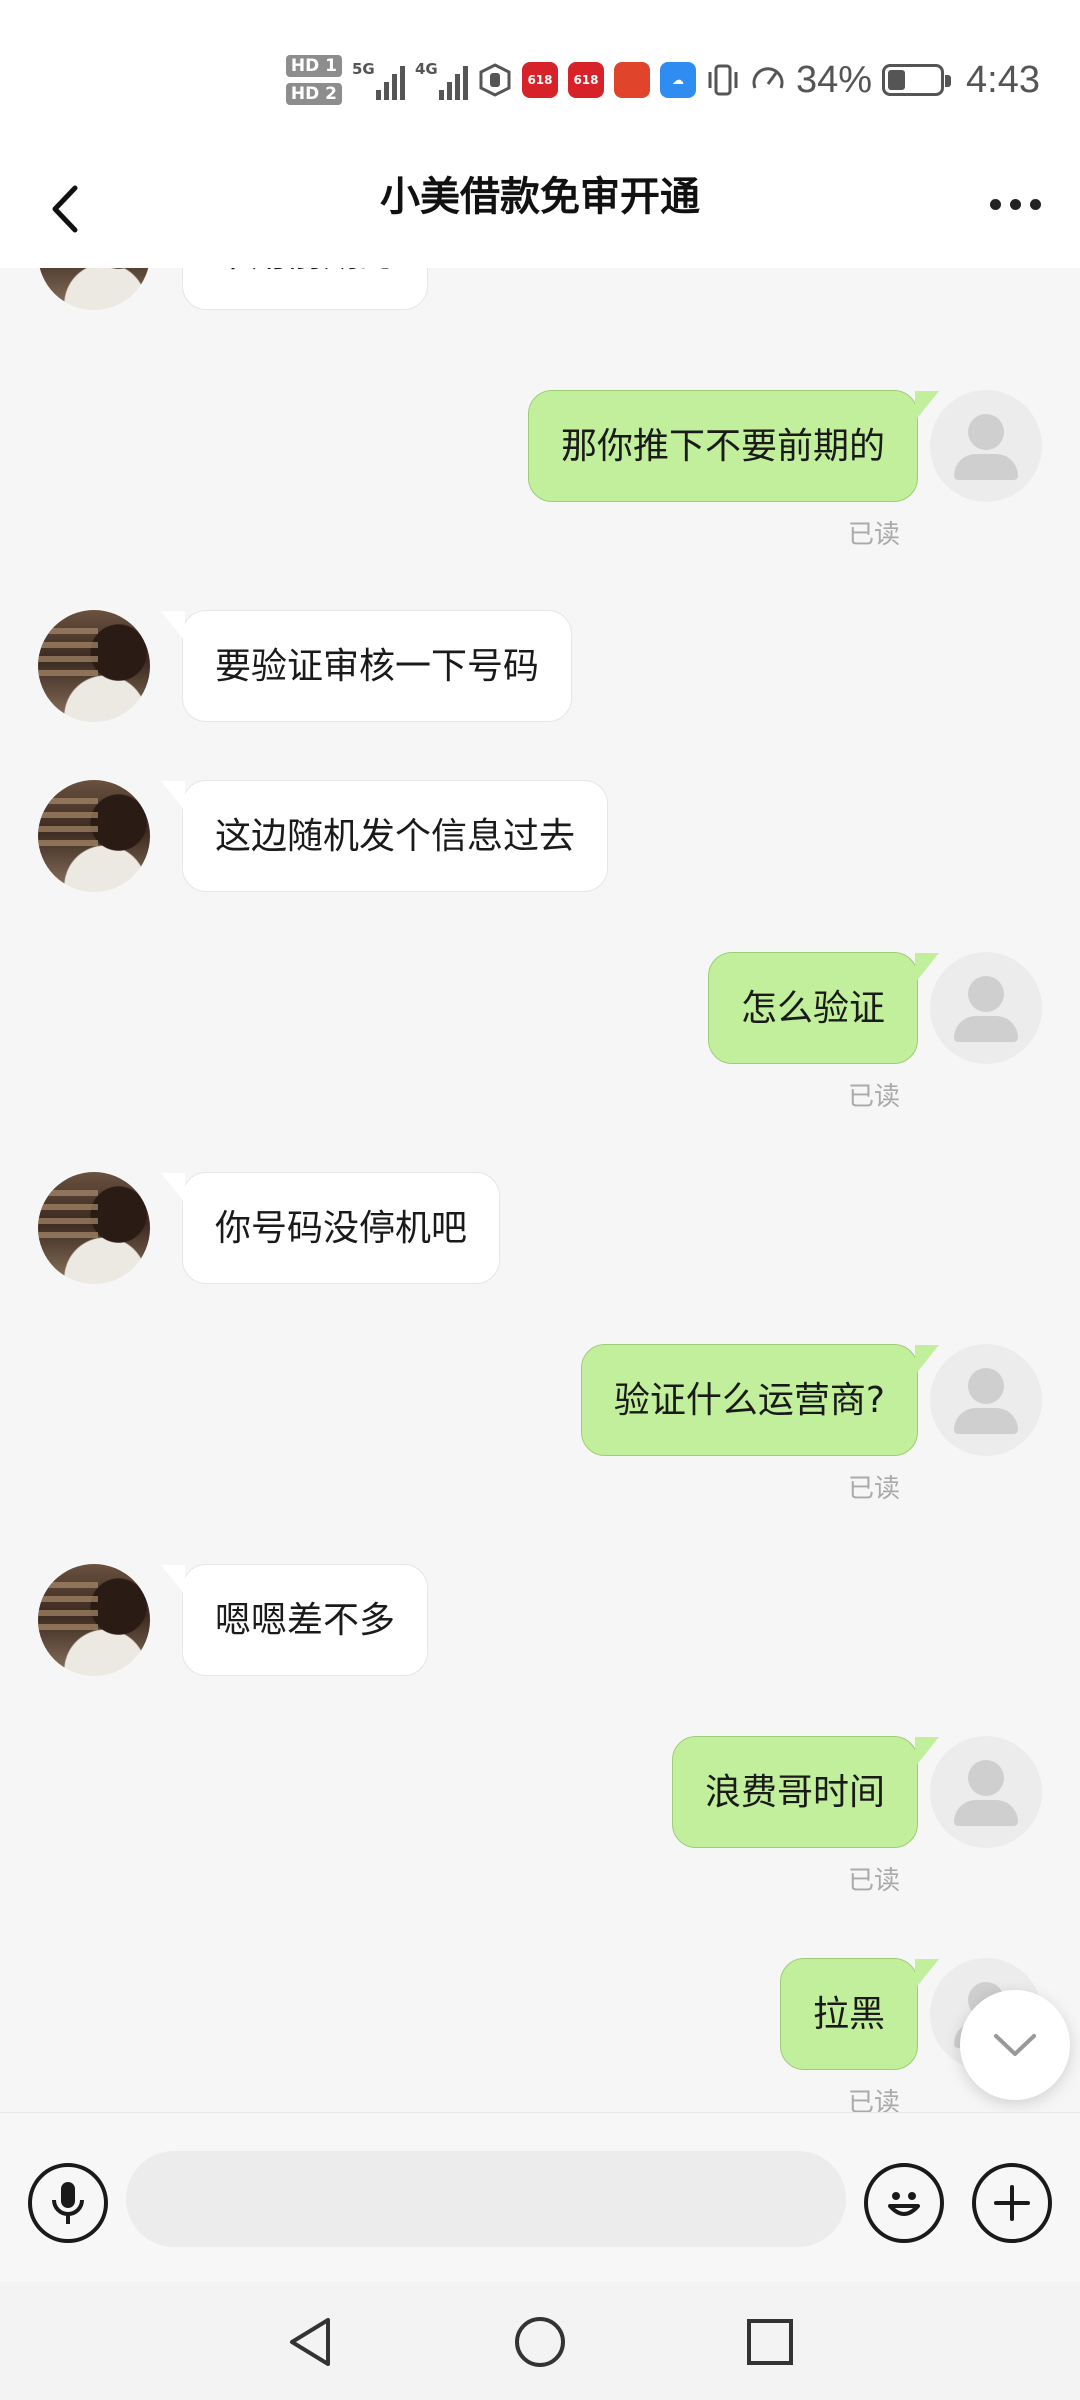 The height and width of the screenshot is (2400, 1080). Describe the element at coordinates (313, 94) in the screenshot. I see `hd2-badge: HD 2` at that location.